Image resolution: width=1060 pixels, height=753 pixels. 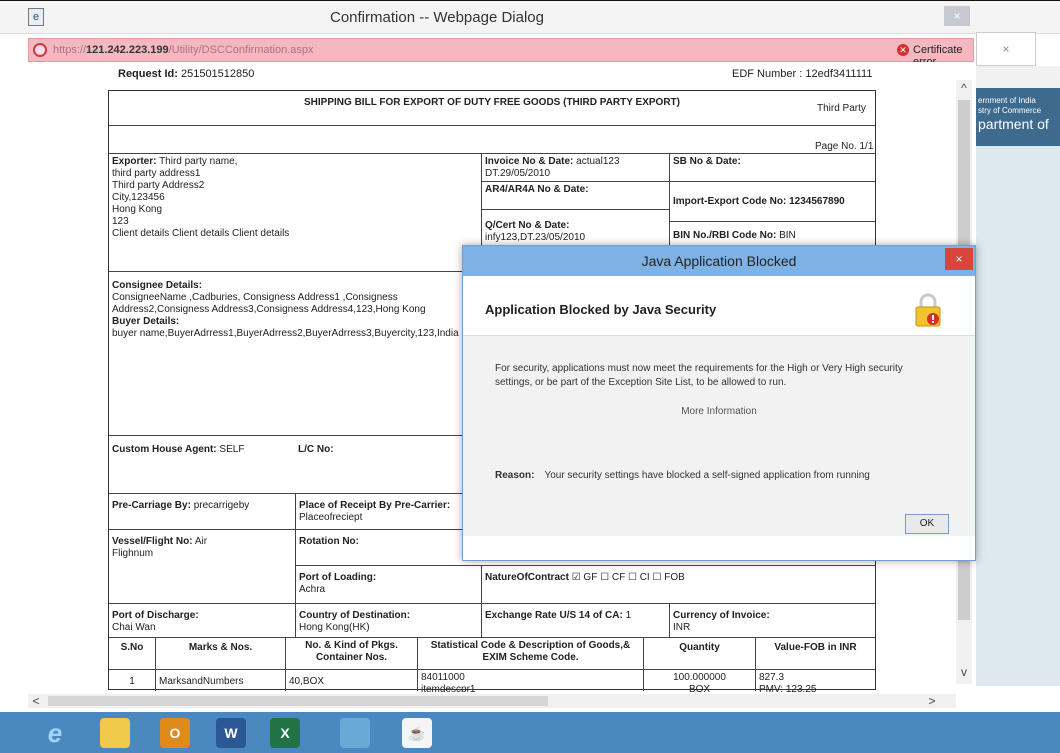 What do you see at coordinates (388, 464) in the screenshot?
I see `lc-cell: L/C No:` at bounding box center [388, 464].